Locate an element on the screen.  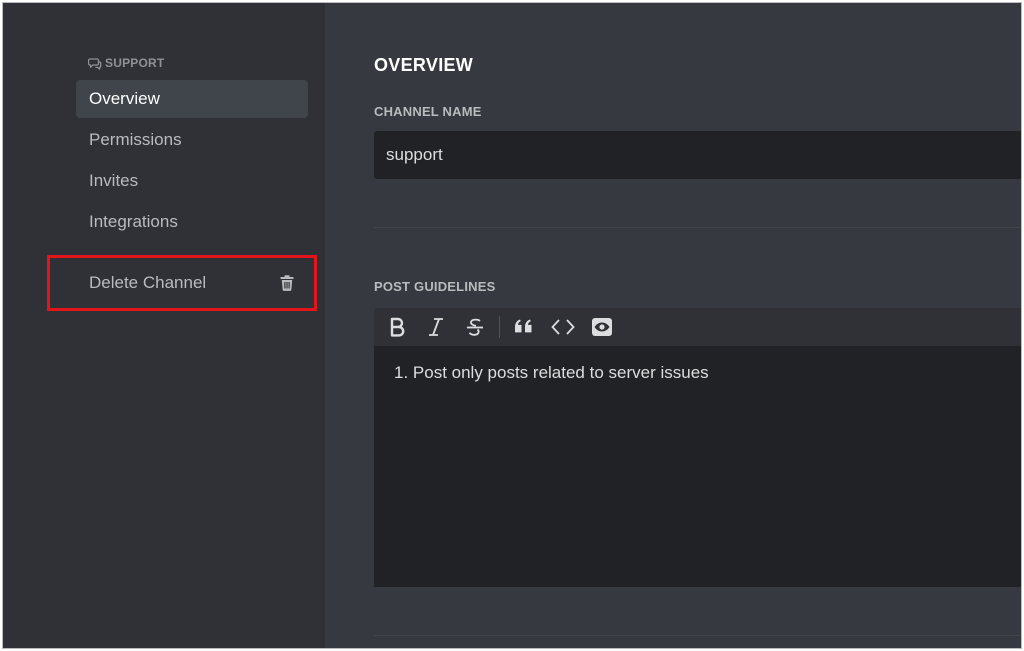
sidebar-category-label: SUPPORT is located at coordinates (135, 63).